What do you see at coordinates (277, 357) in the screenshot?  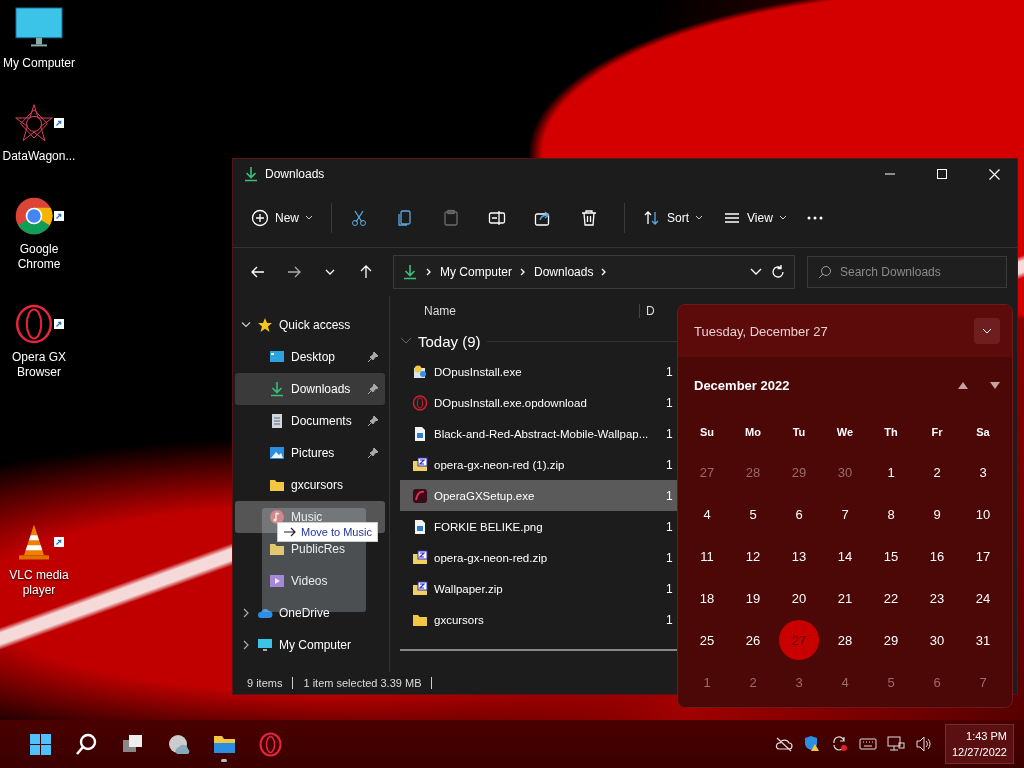 I see `desktop-icon` at bounding box center [277, 357].